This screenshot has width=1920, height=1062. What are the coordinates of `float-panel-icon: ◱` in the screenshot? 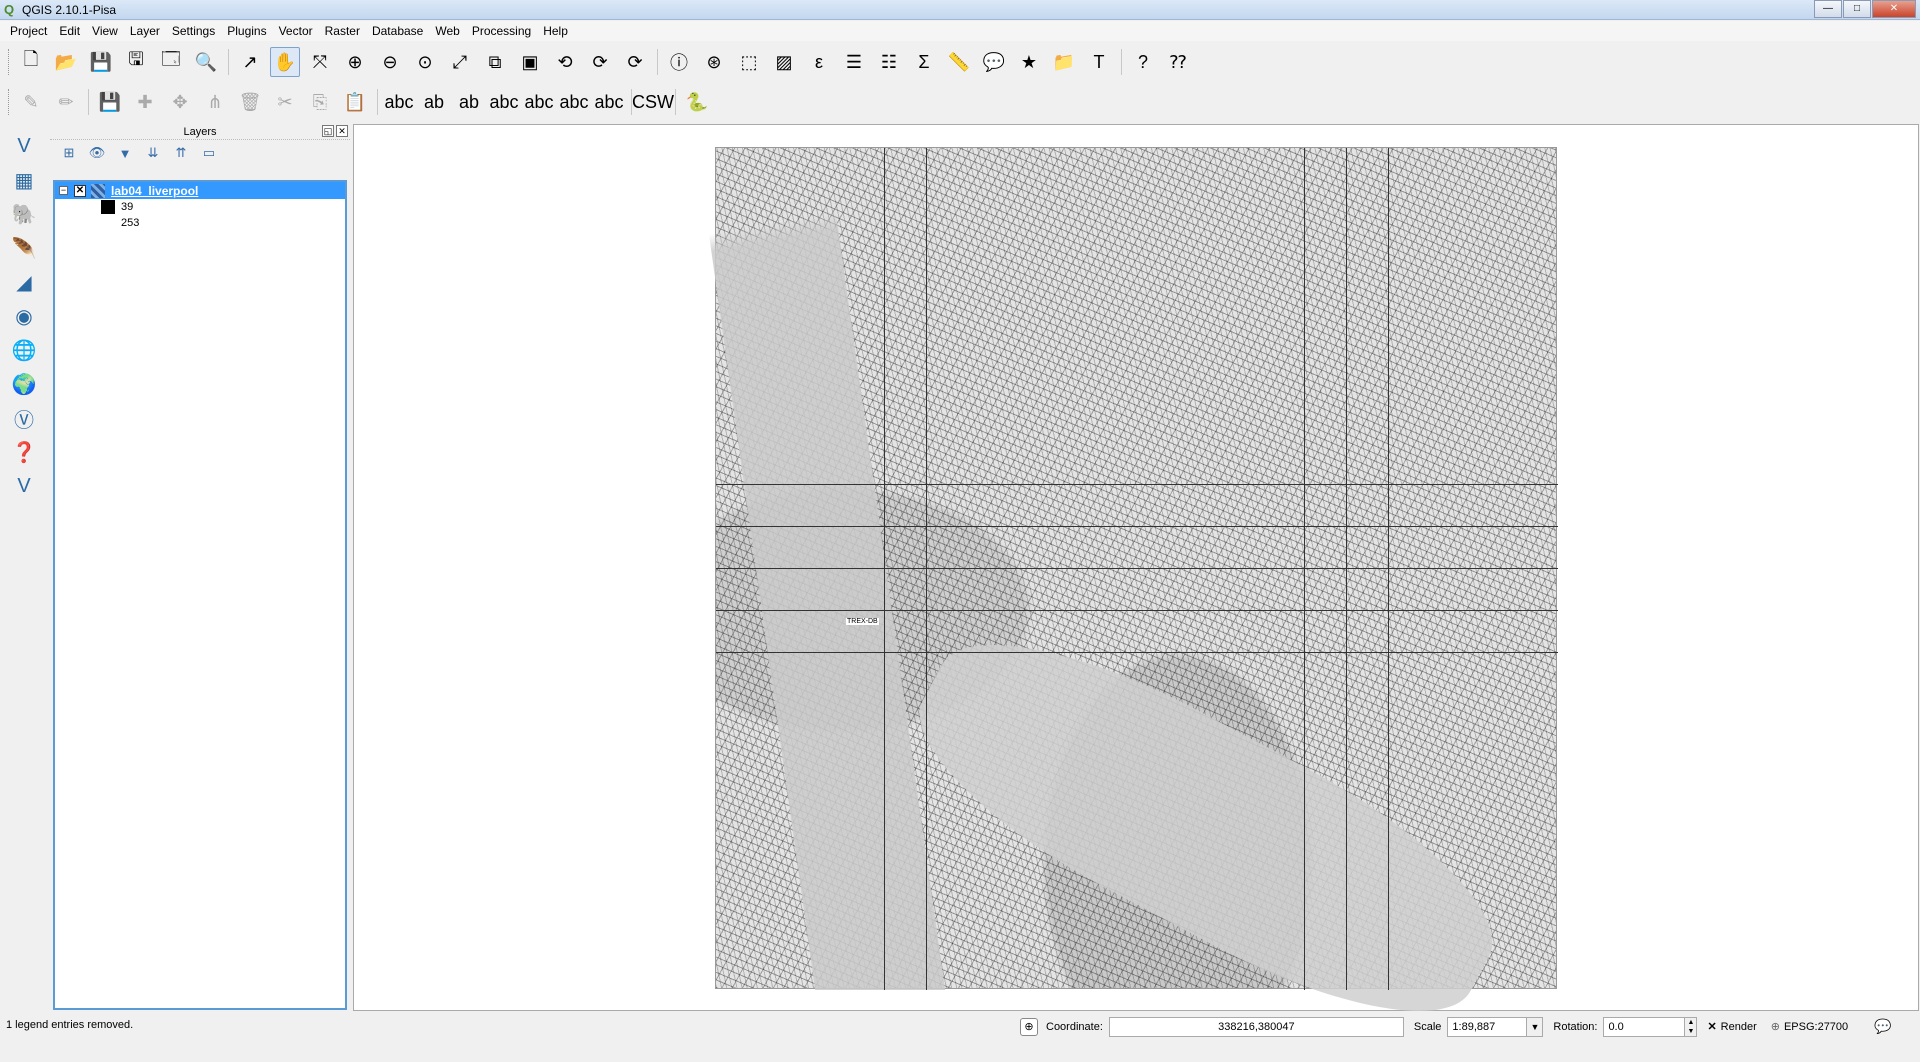 It's located at (328, 131).